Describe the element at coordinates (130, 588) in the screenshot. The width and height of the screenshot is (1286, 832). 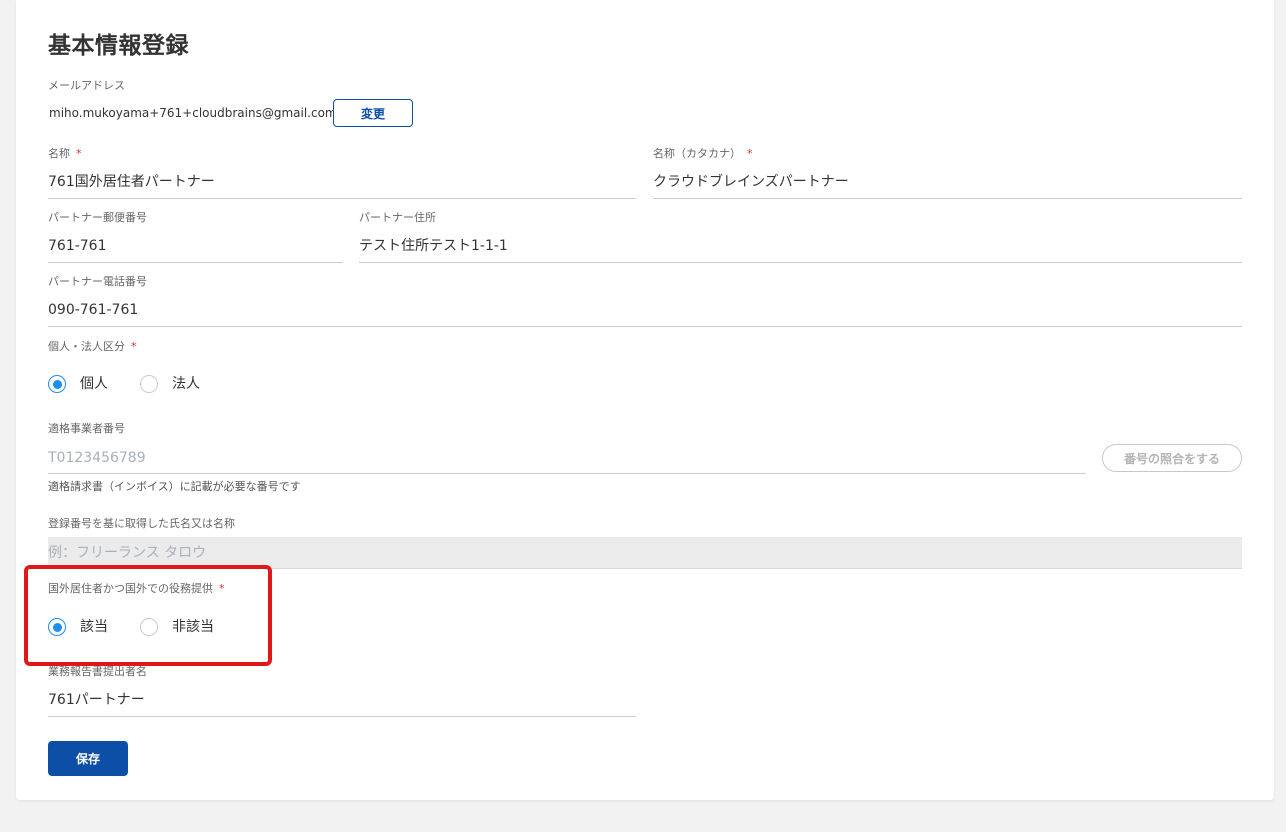
I see `overseas-label-text: 国外居住者かつ国外での役務提供` at that location.